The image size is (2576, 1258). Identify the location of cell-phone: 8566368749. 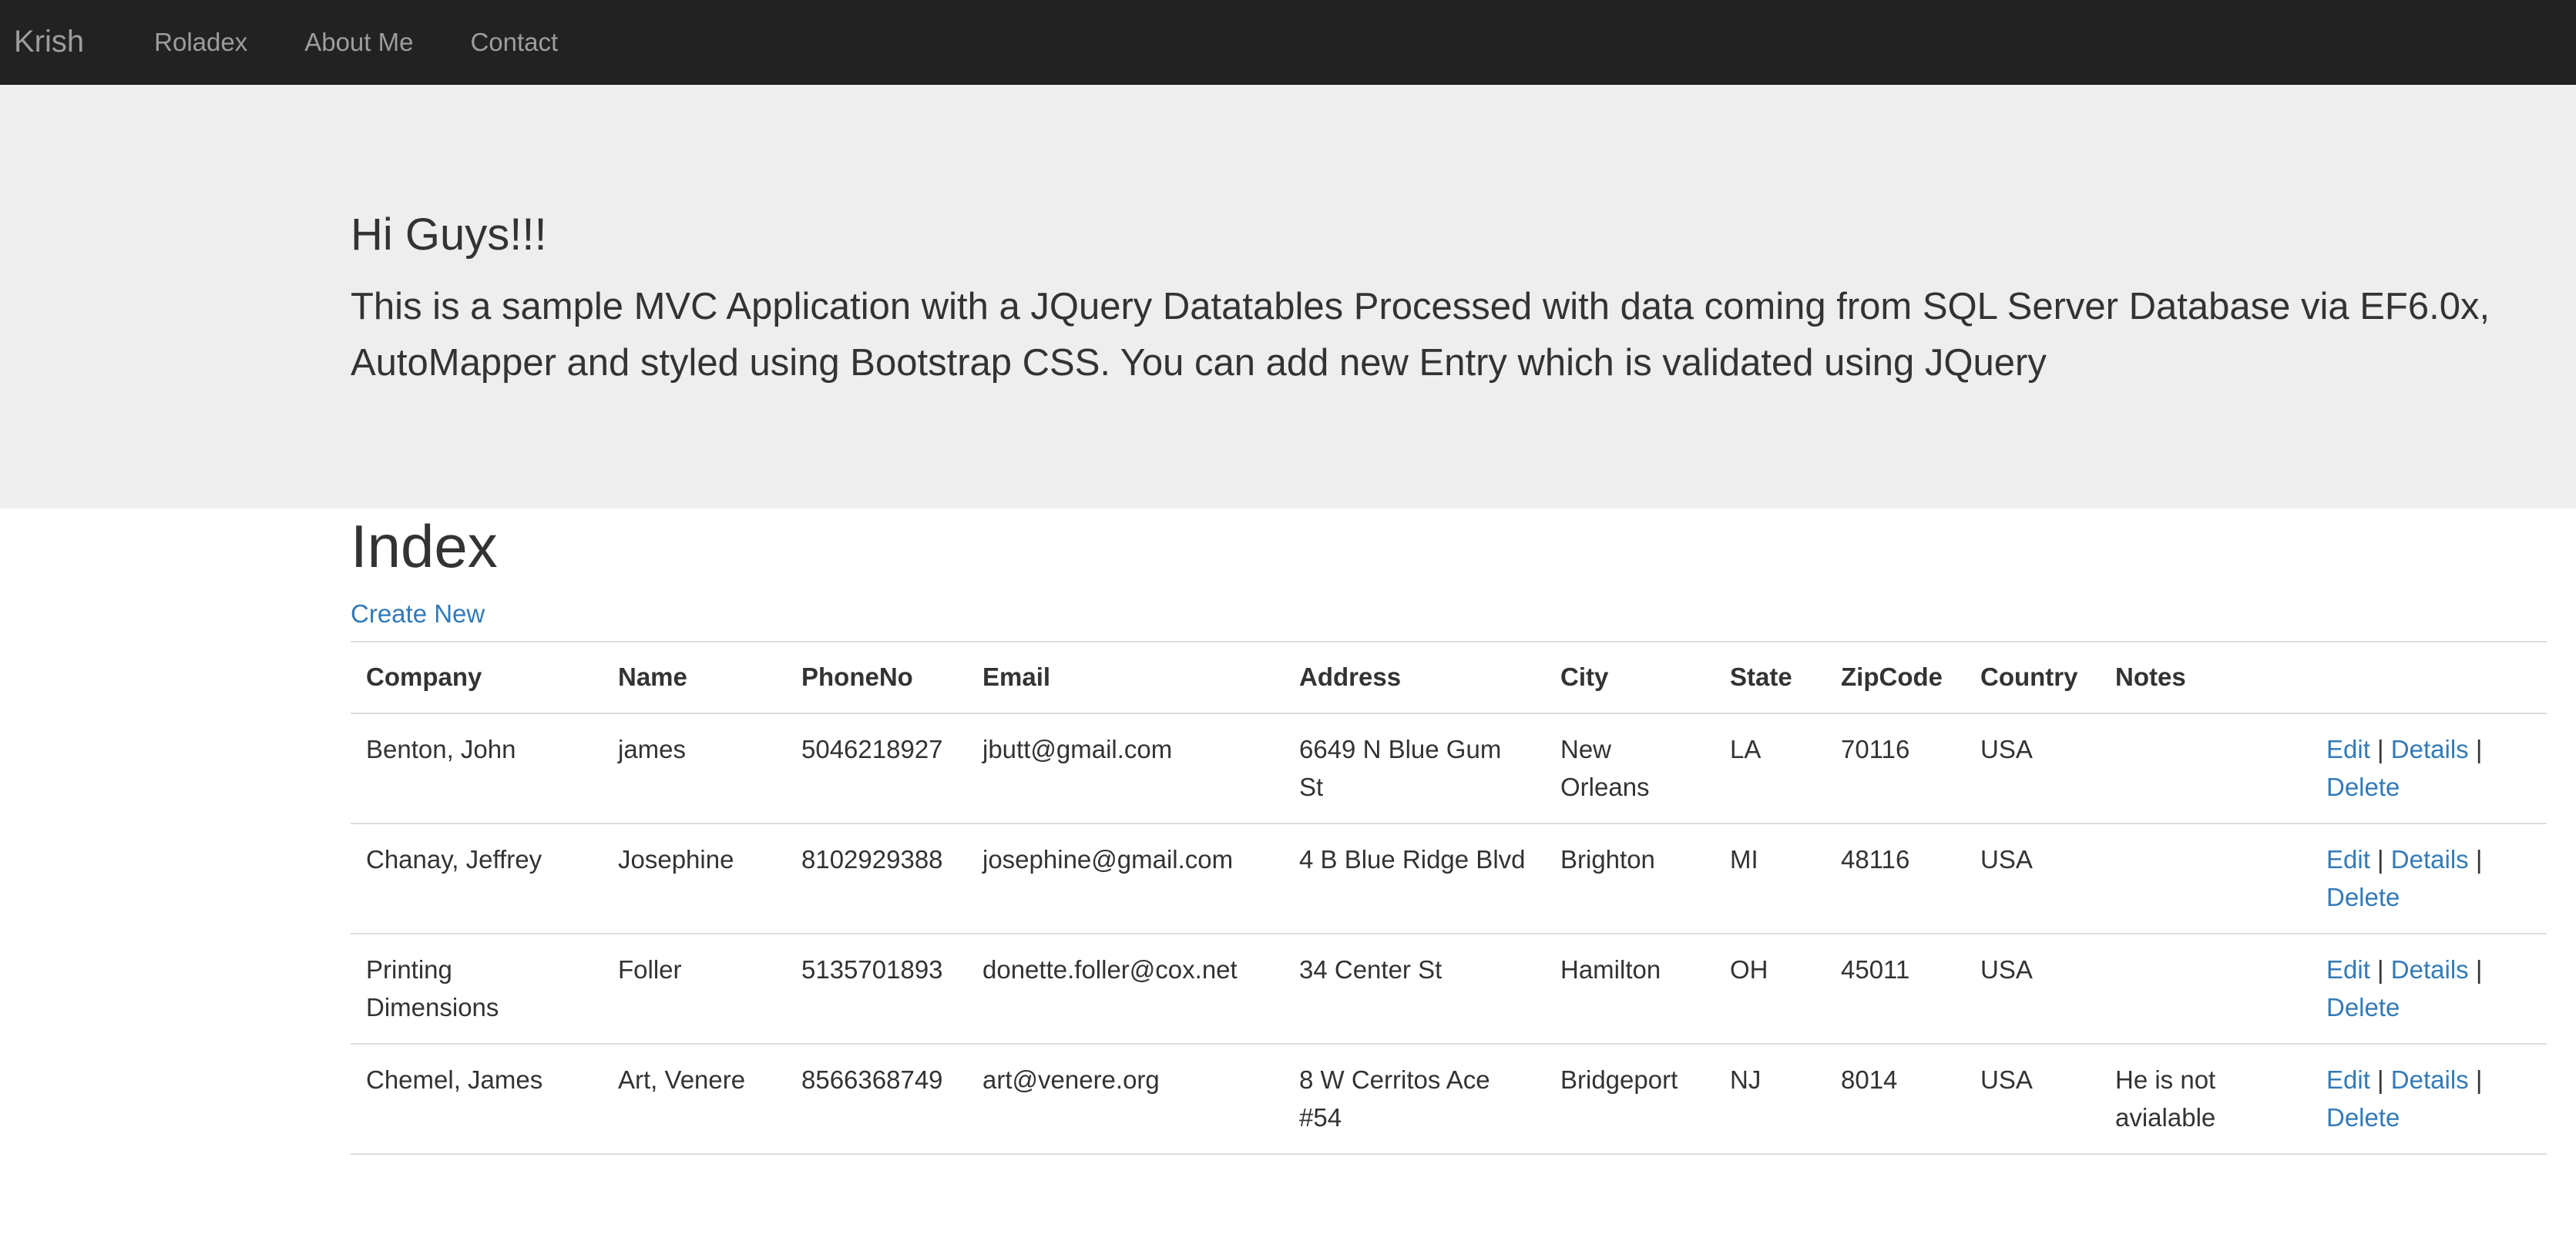
(872, 1080).